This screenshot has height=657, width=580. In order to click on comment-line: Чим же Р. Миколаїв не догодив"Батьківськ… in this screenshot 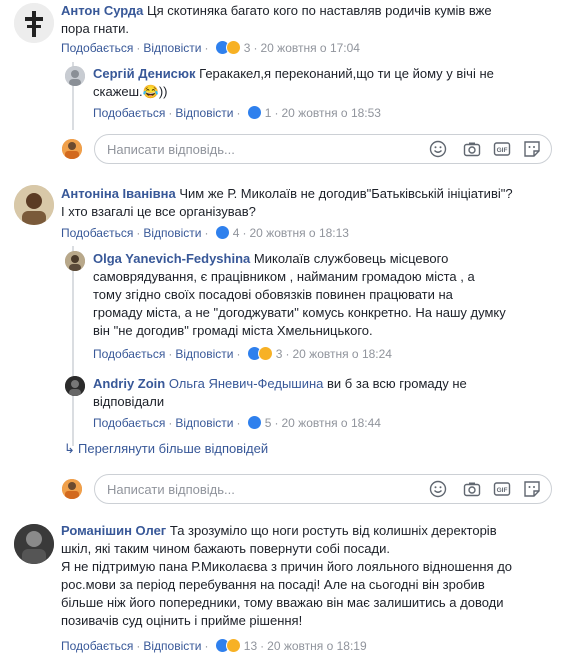, I will do `click(346, 193)`.